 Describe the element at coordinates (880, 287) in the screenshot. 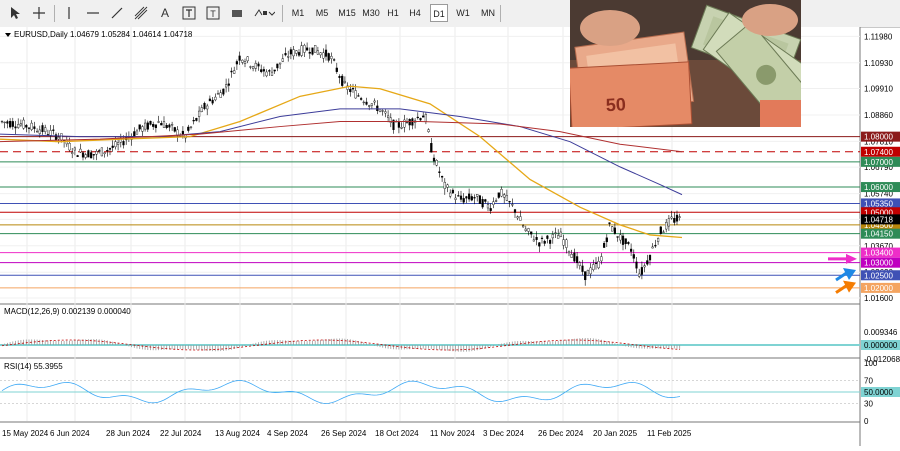

I see `level-label: 1.02000` at that location.